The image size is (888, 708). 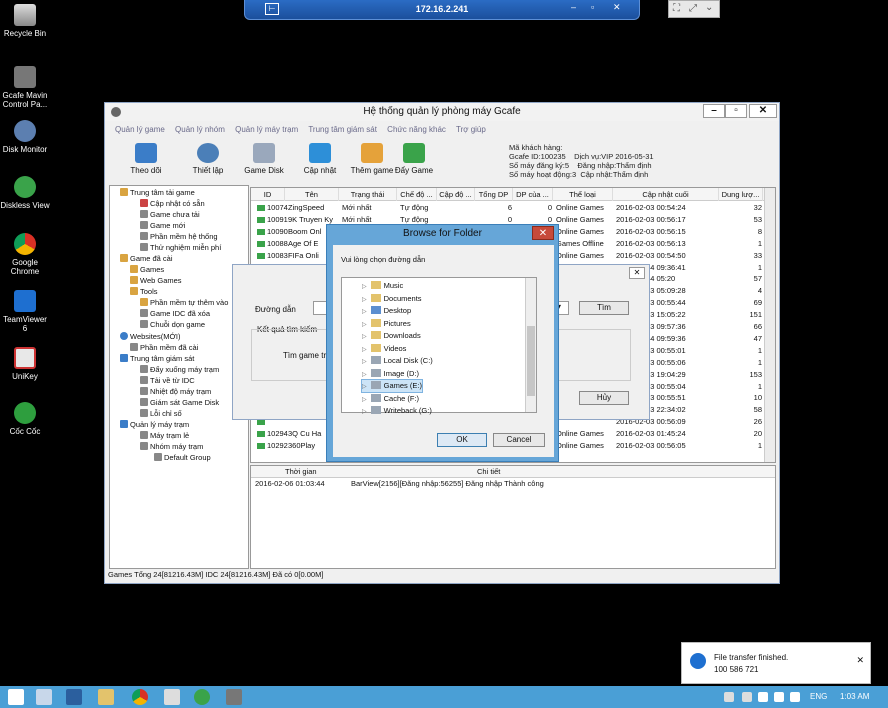 I want to click on toolbar-monitor-button: Theo dõi, so click(x=146, y=159).